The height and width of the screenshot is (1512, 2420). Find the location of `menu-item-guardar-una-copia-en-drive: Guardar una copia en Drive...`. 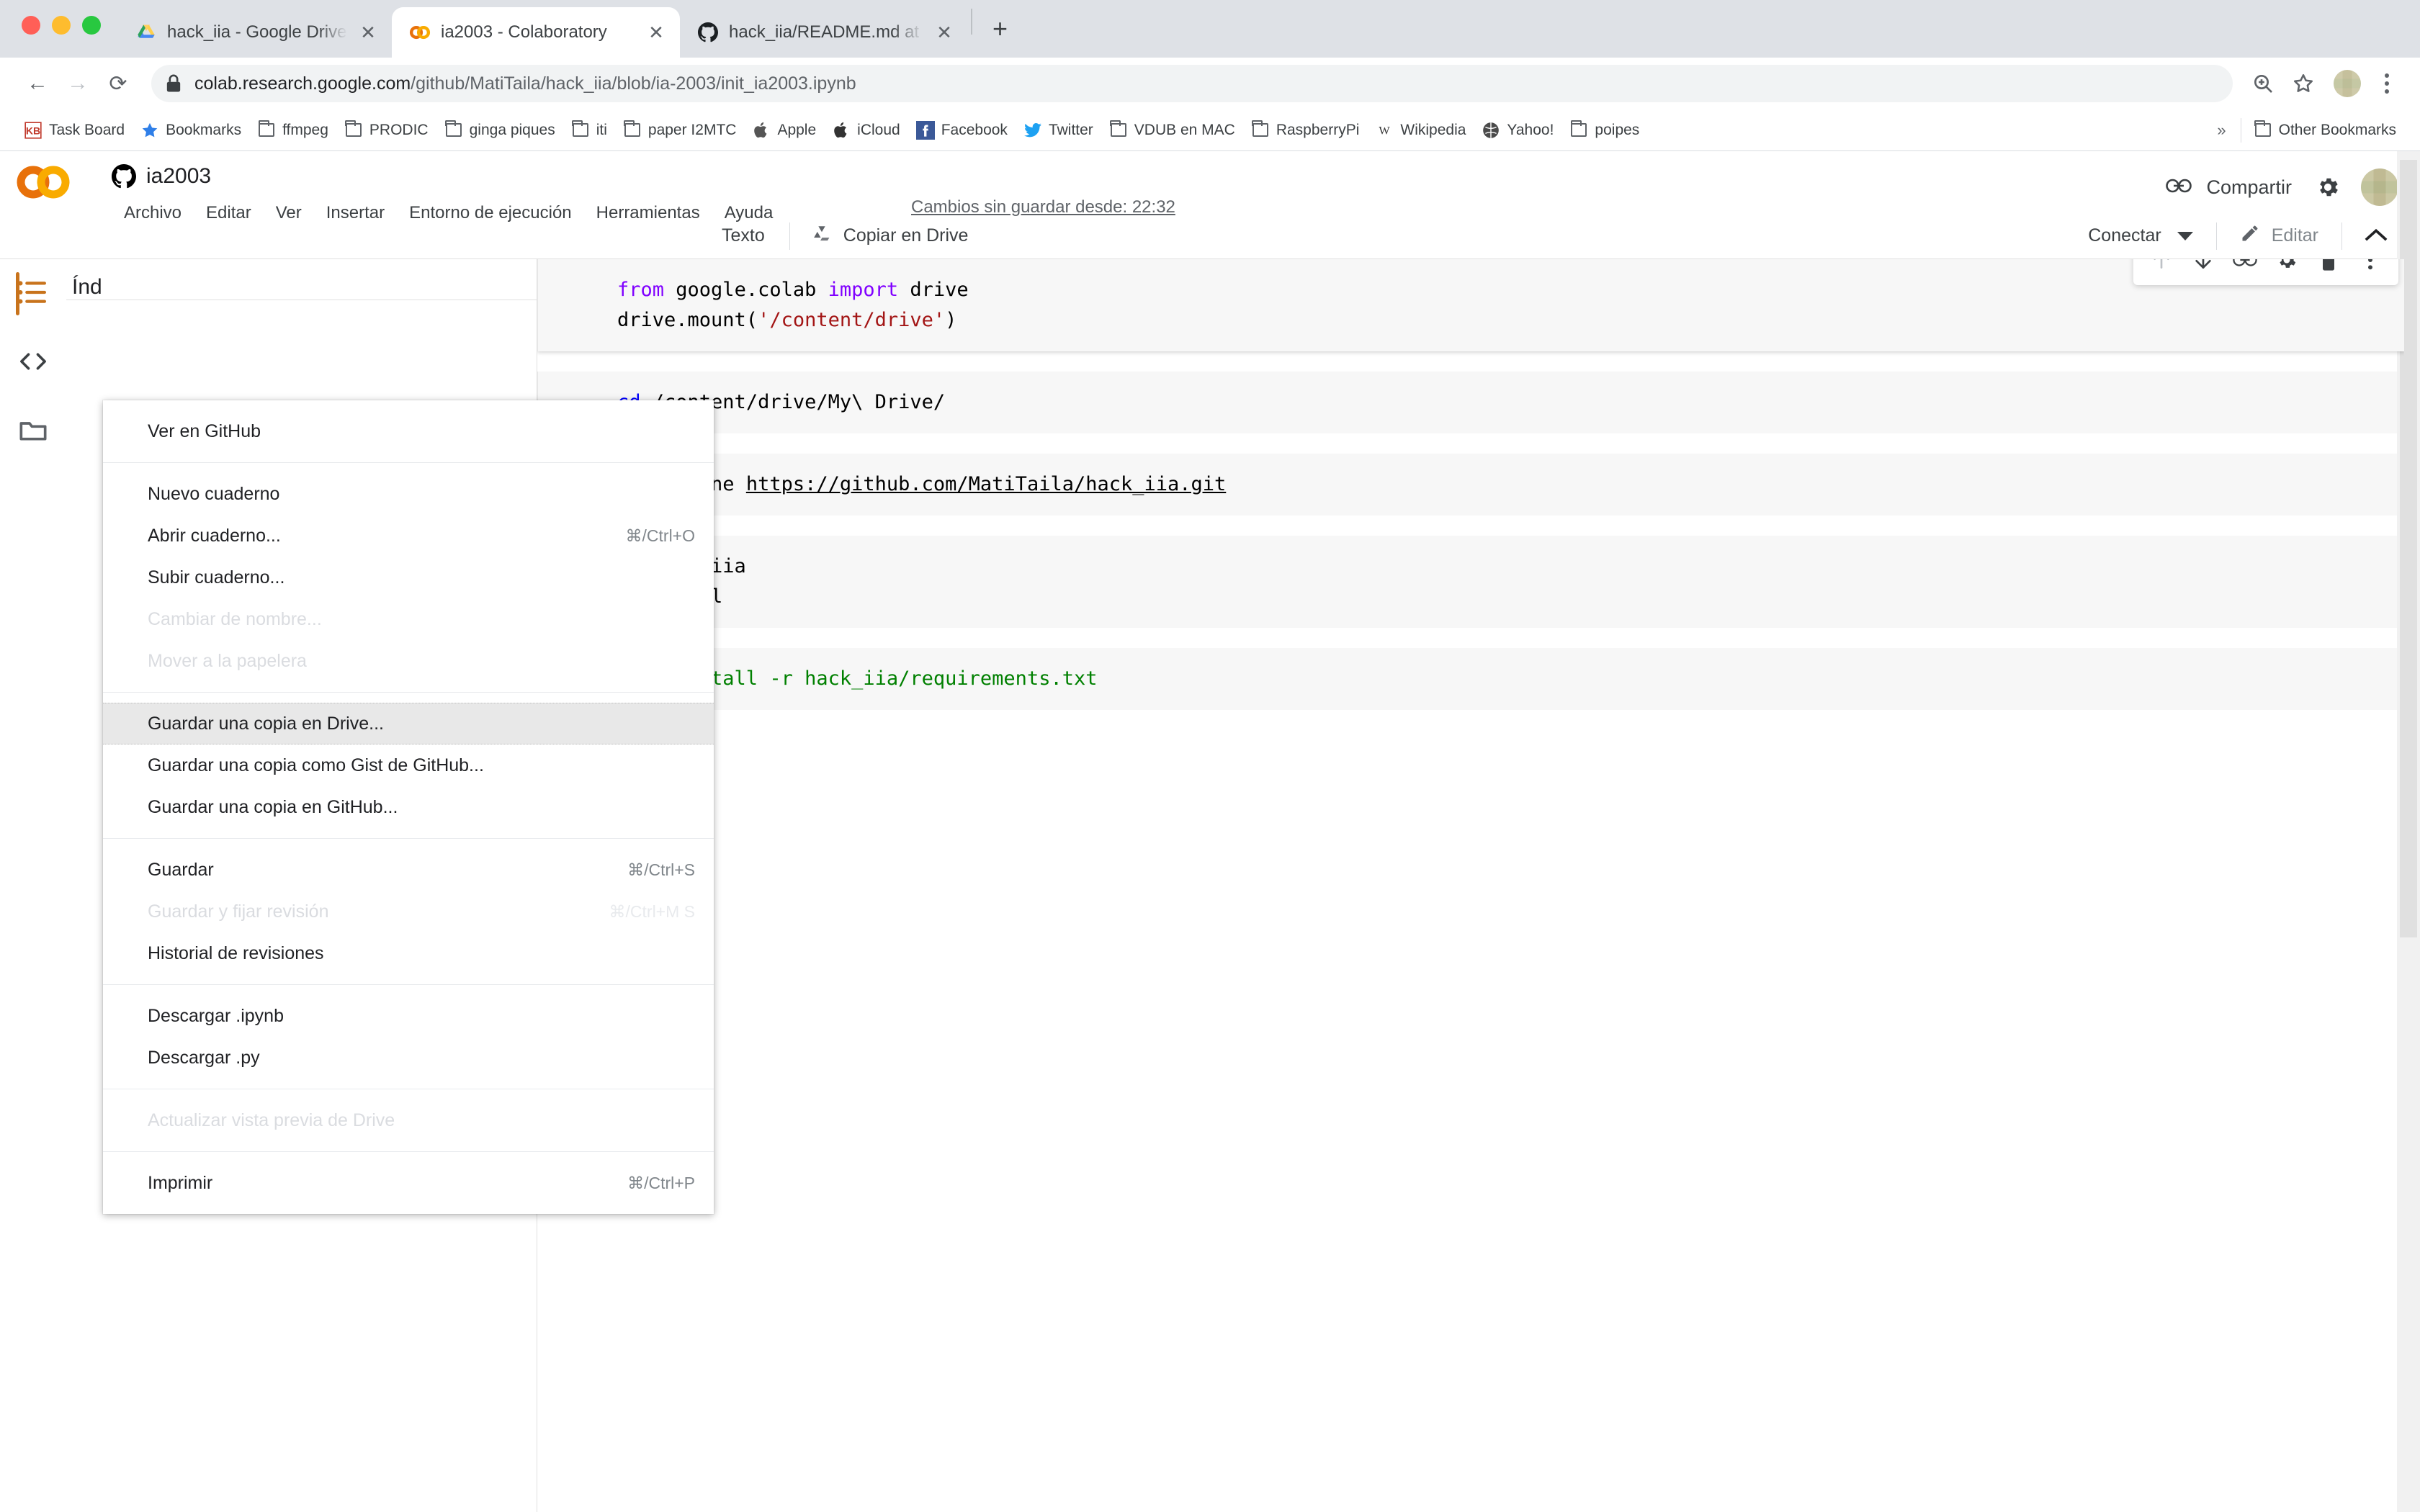

menu-item-guardar-una-copia-en-drive: Guardar una copia en Drive... is located at coordinates (408, 723).